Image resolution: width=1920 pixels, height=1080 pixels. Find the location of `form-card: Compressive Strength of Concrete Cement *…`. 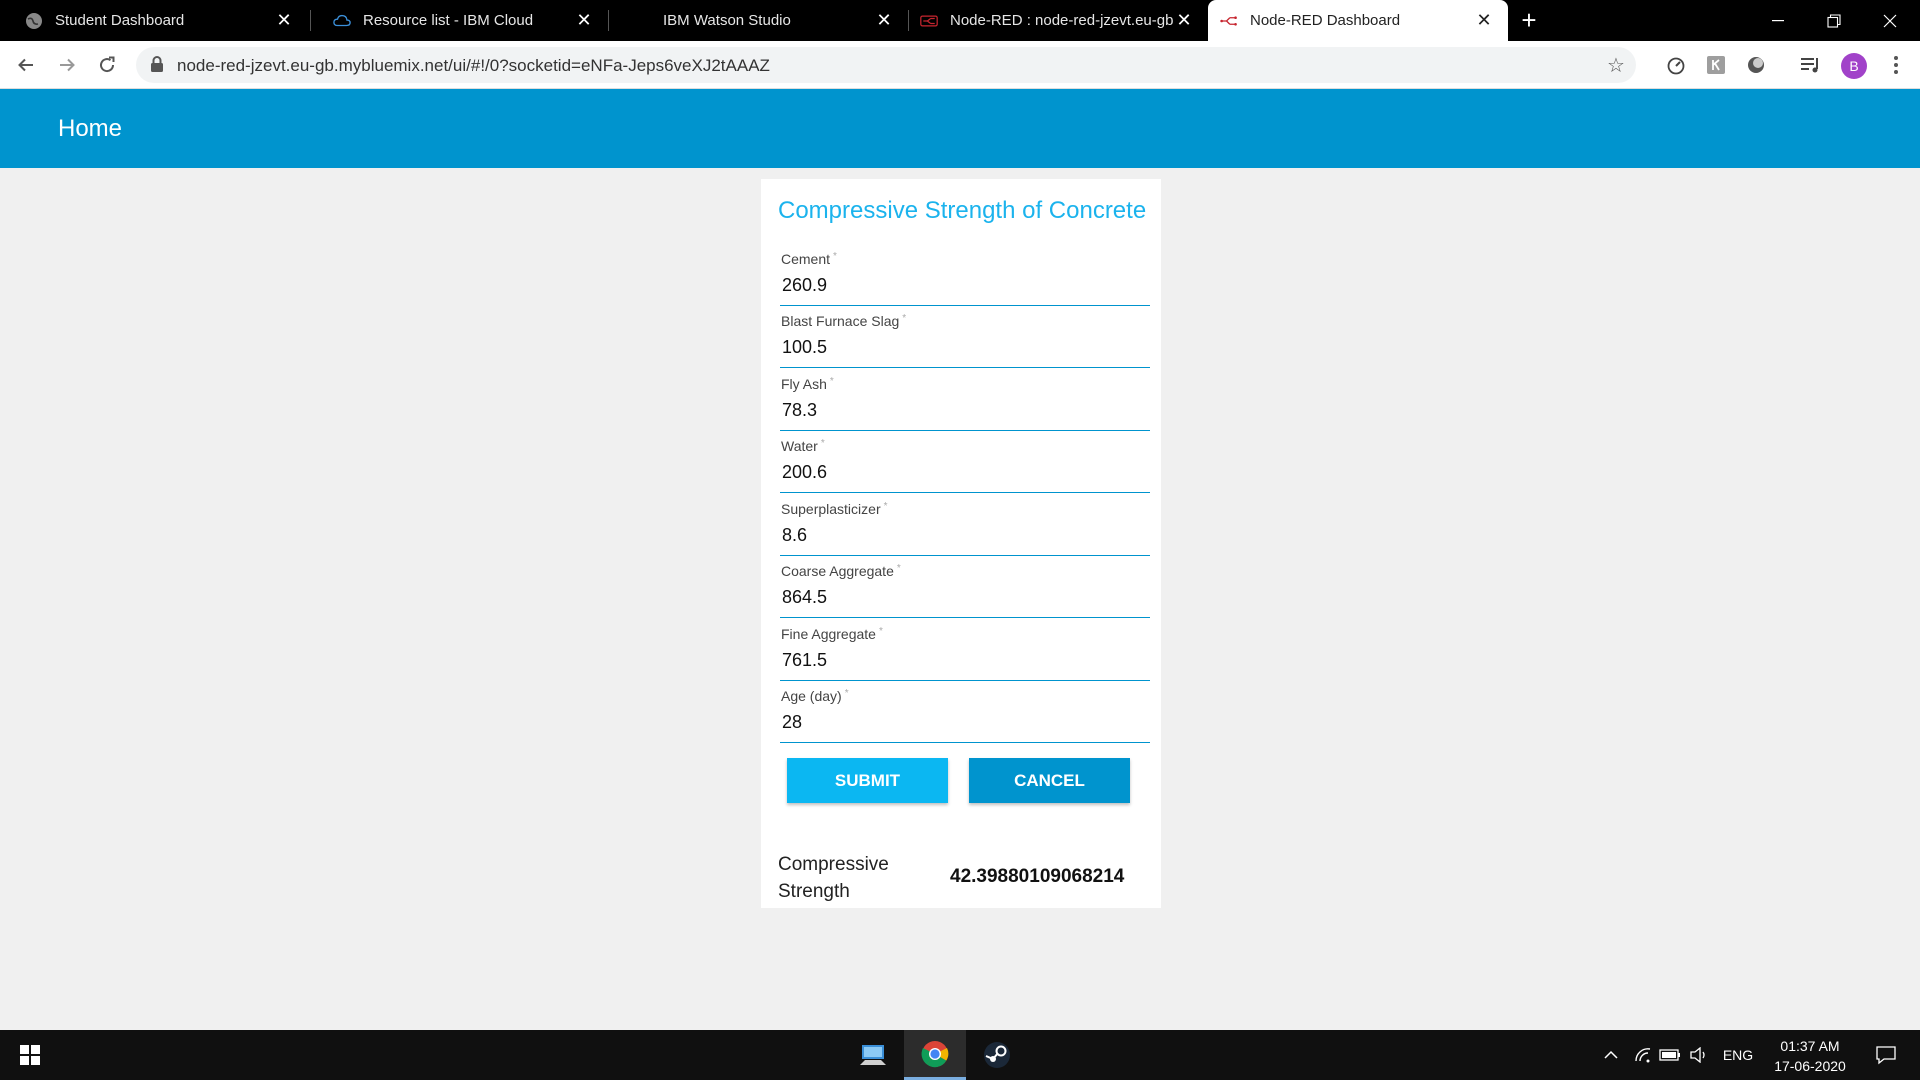

form-card: Compressive Strength of Concrete Cement *… is located at coordinates (961, 543).